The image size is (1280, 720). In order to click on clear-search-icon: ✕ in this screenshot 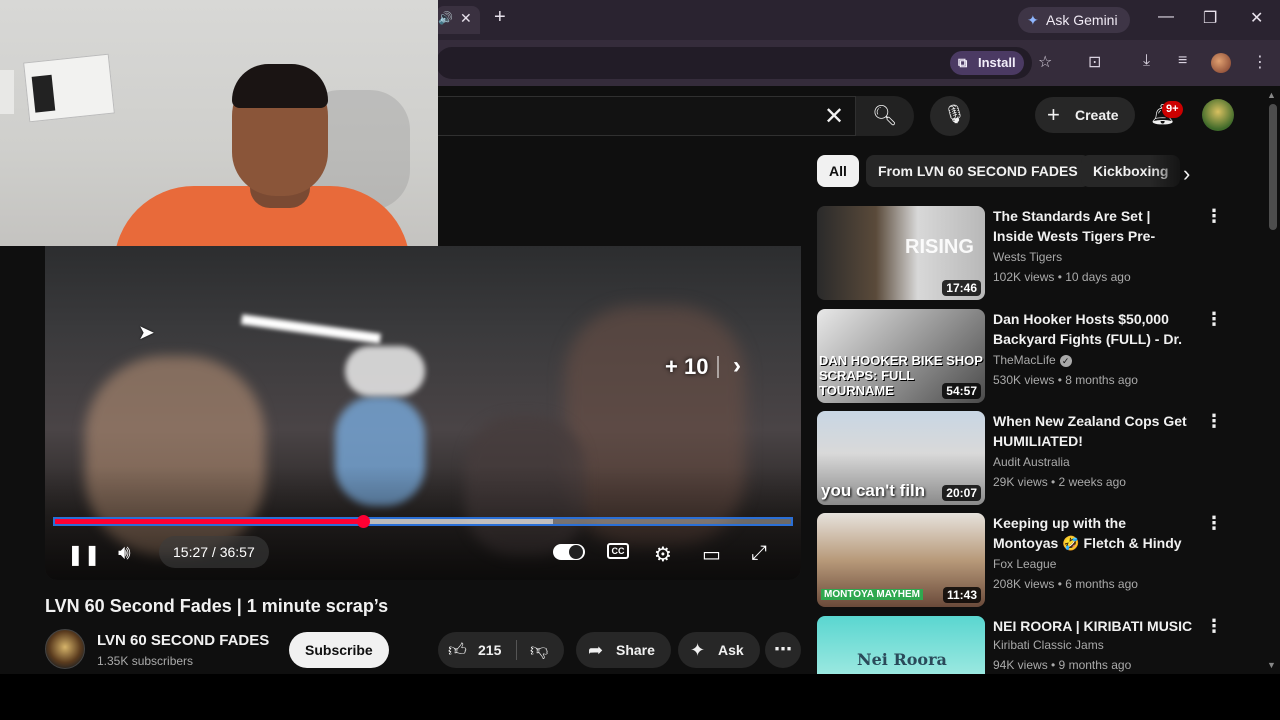, I will do `click(834, 116)`.